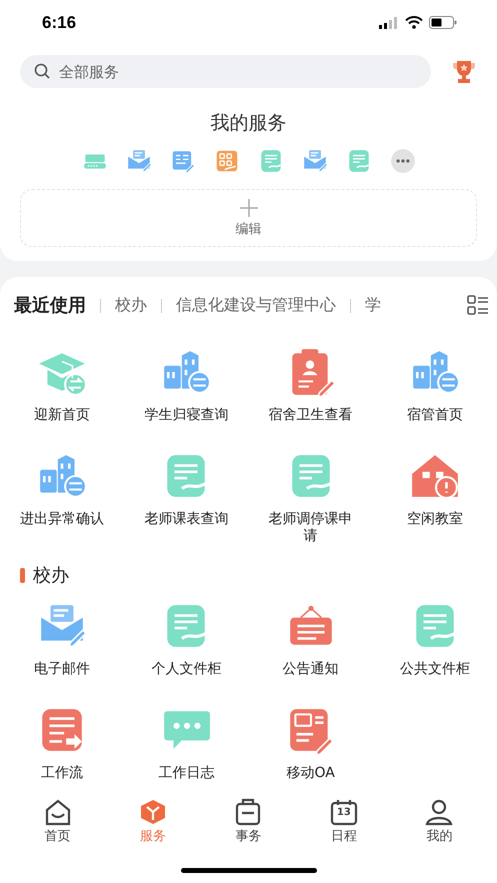  I want to click on nav-tab: 事务, so click(248, 820).